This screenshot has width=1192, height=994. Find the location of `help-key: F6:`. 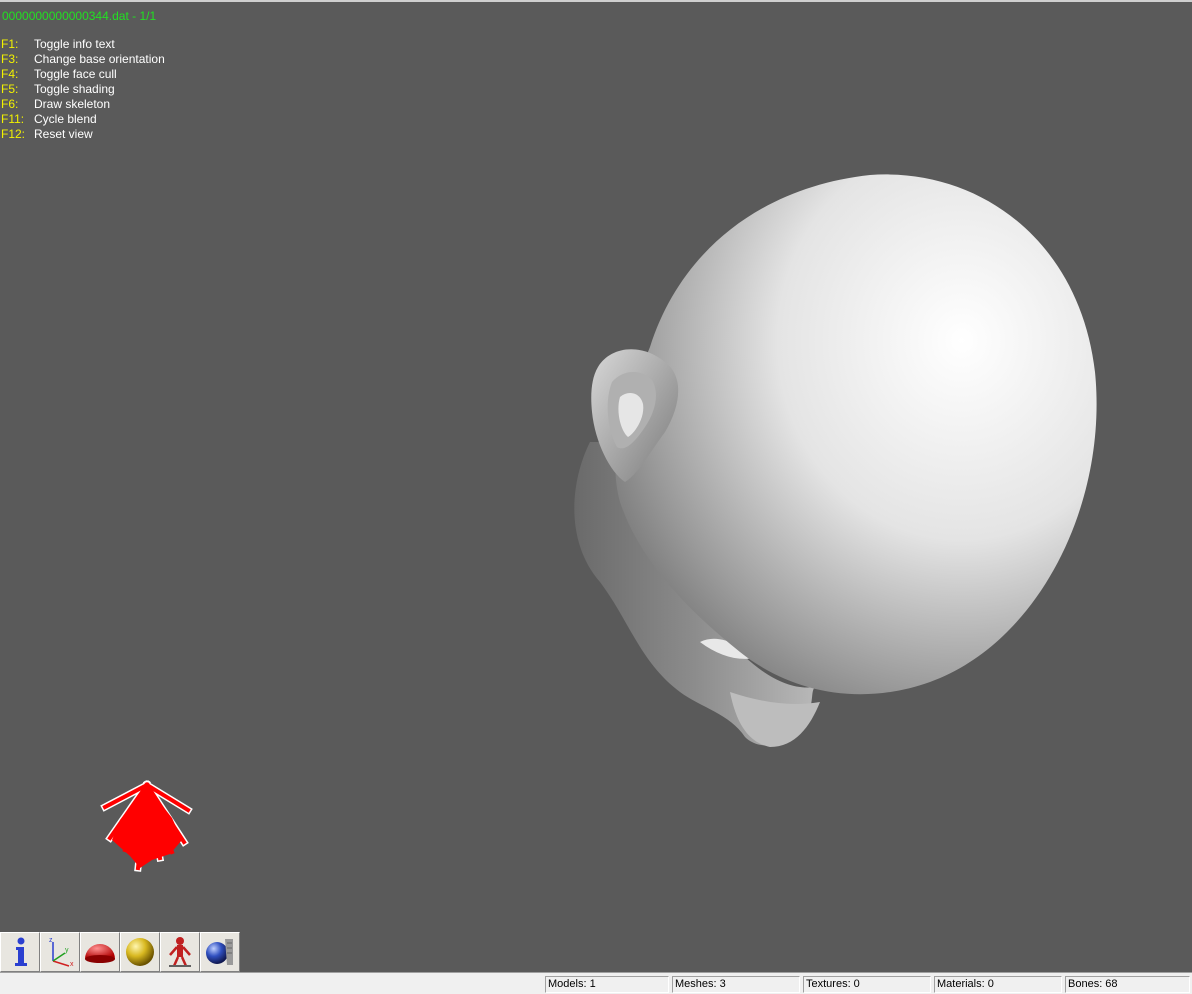

help-key: F6: is located at coordinates (10, 104).